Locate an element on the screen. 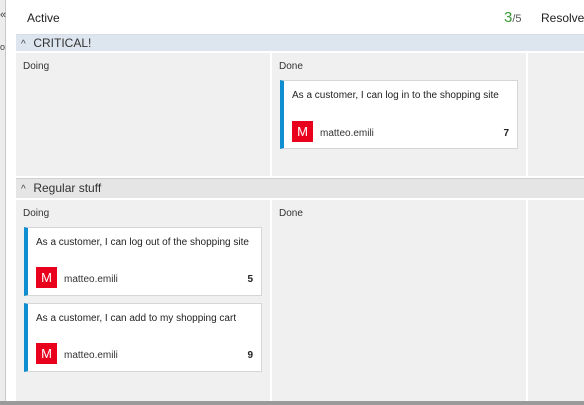  wip-count-limit: /5 is located at coordinates (517, 19).